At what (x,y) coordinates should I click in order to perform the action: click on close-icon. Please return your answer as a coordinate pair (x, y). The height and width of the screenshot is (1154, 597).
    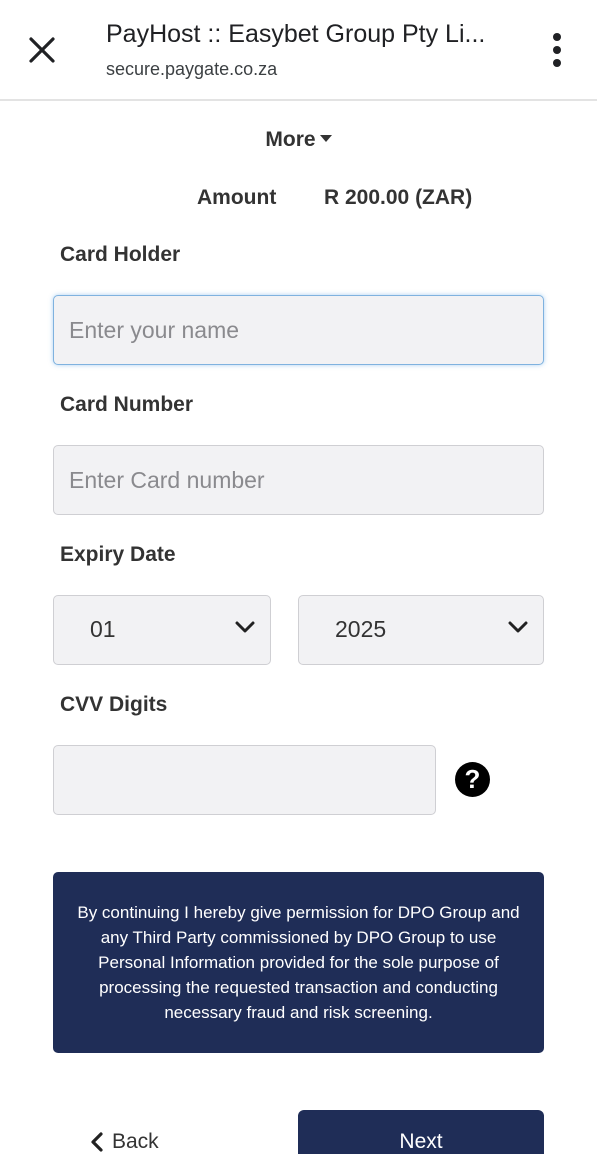
    Looking at the image, I should click on (42, 50).